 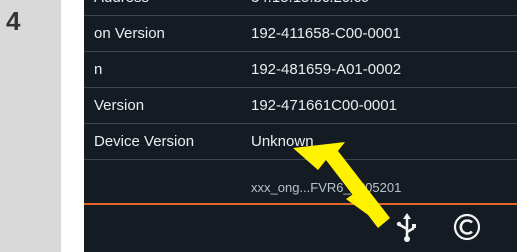 I want to click on step-number-column: 4, so click(x=30, y=126).